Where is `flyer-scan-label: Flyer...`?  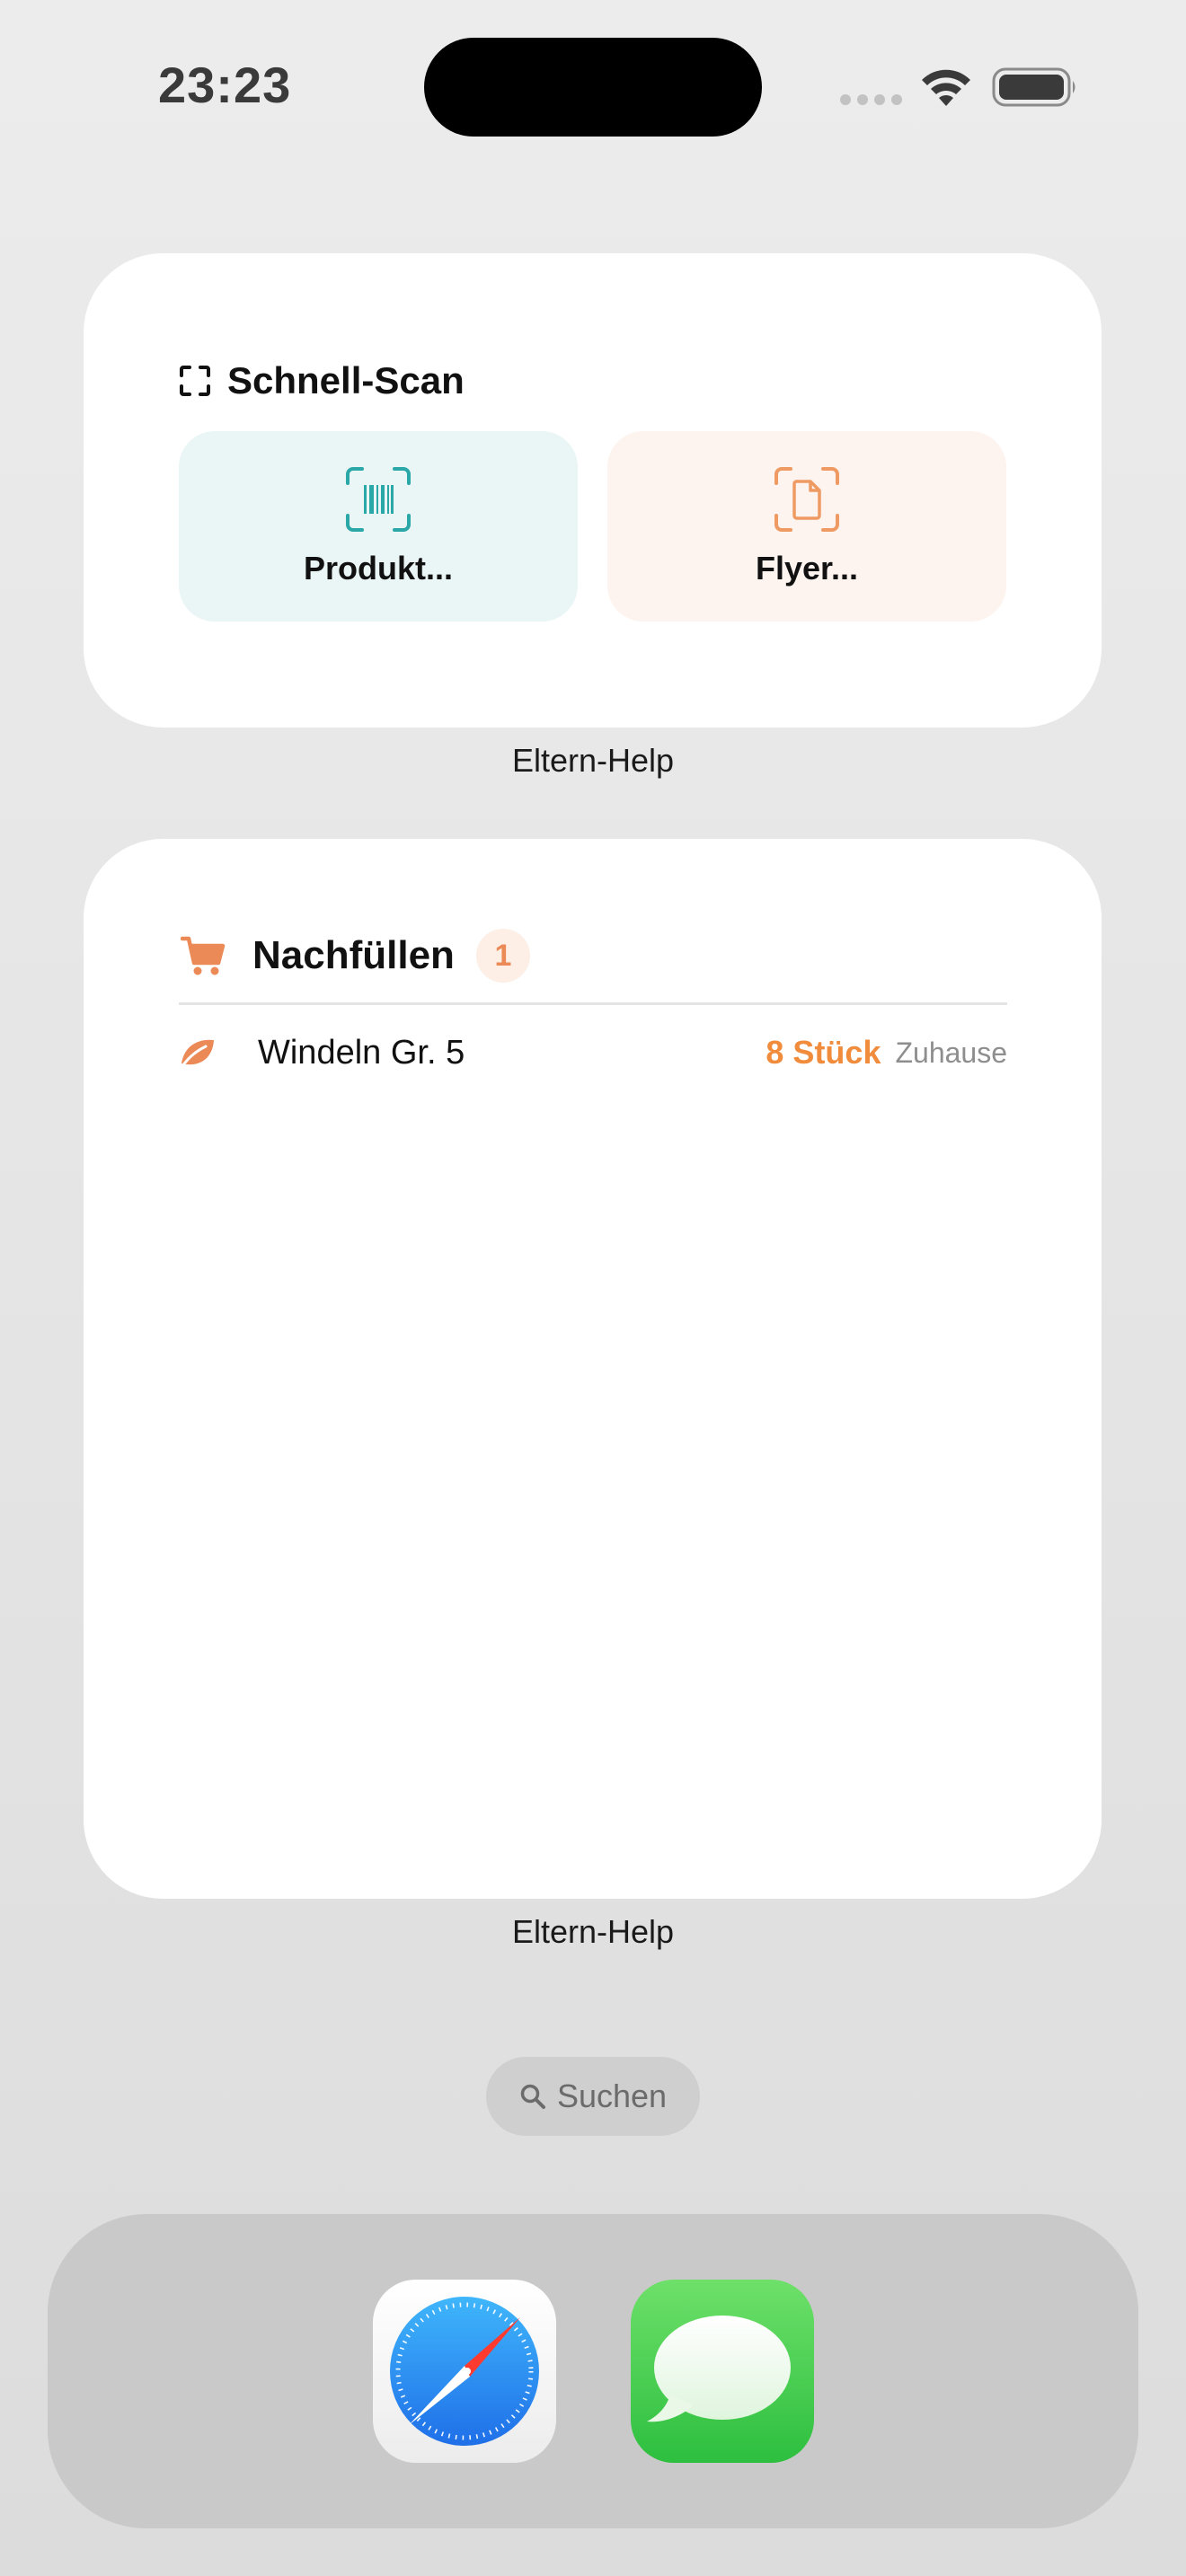 flyer-scan-label: Flyer... is located at coordinates (807, 568).